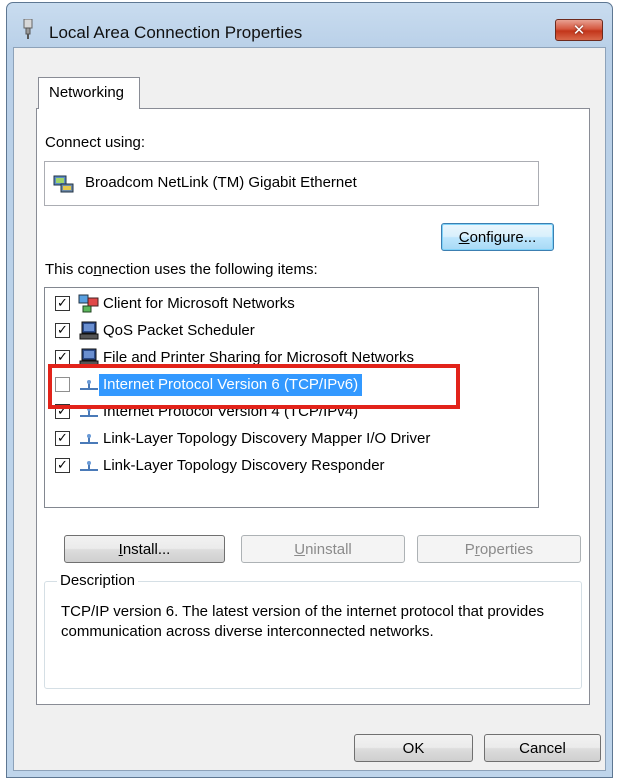  Describe the element at coordinates (176, 32) in the screenshot. I see `window-title: Local Area Connection Properties` at that location.